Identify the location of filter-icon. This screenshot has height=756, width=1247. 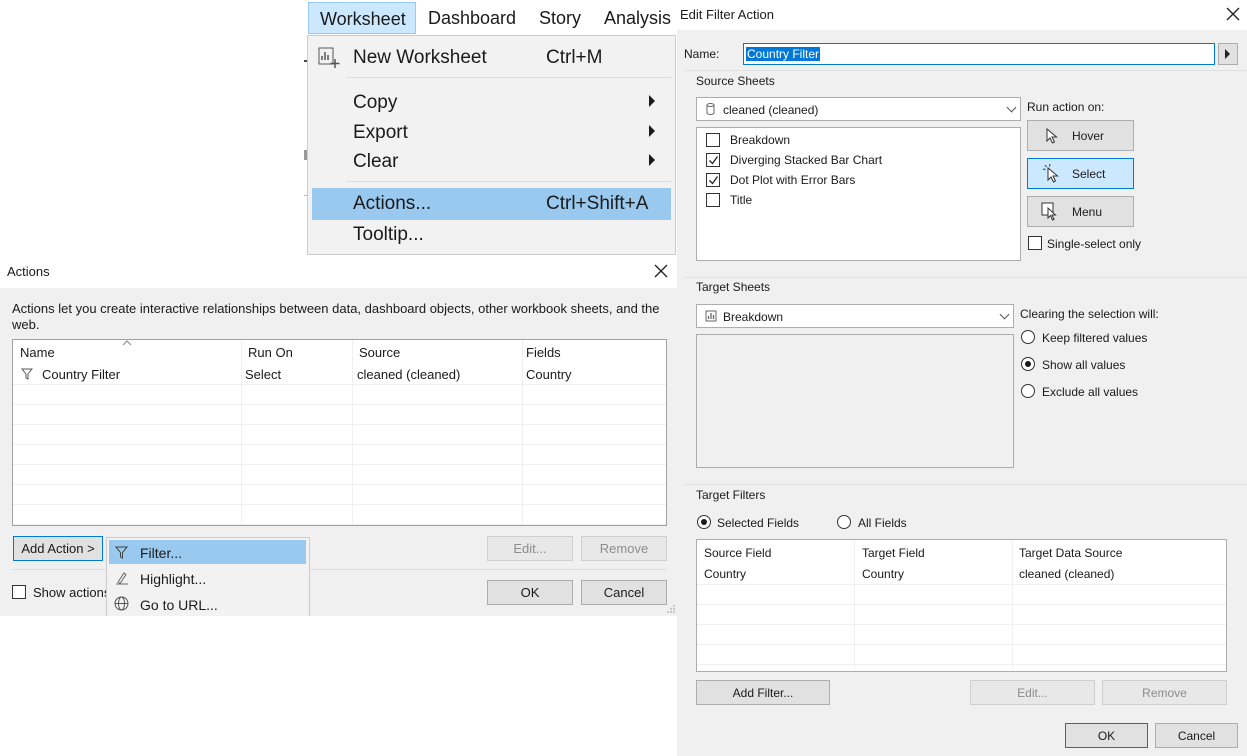
(27, 374).